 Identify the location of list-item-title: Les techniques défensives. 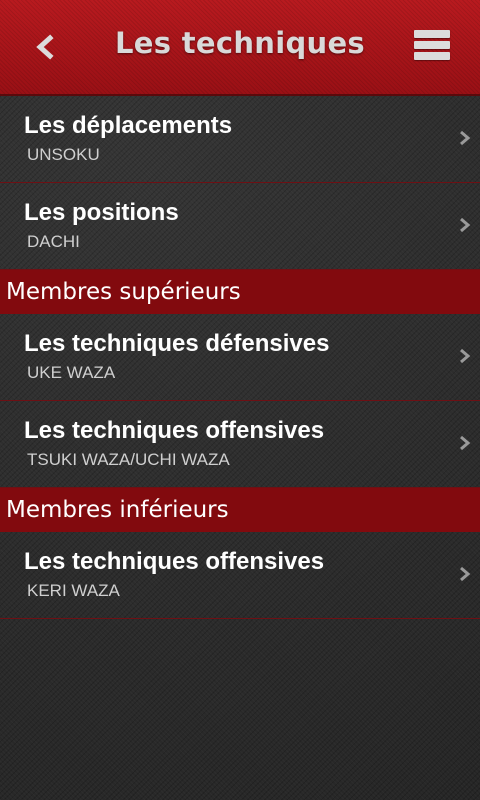
(177, 343).